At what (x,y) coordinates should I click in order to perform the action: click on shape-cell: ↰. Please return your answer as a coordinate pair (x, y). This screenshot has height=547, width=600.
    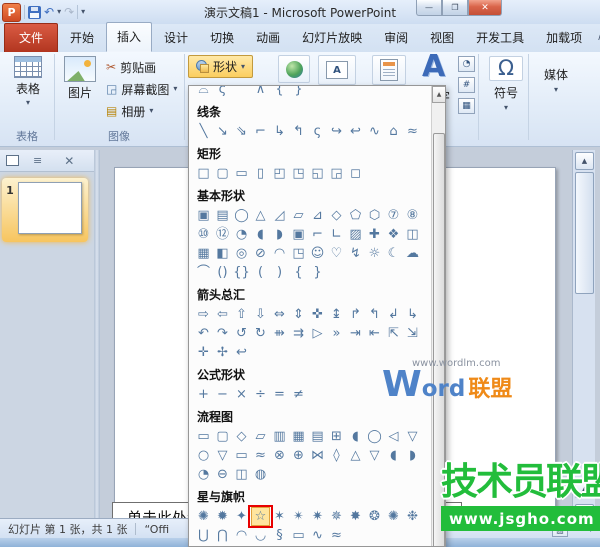
    Looking at the image, I should click on (374, 314).